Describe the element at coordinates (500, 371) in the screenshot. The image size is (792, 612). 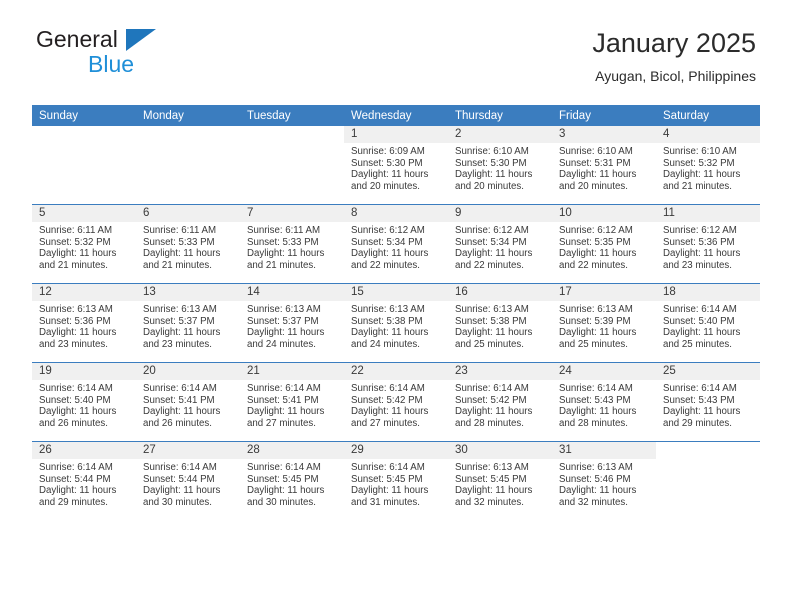
I see `day-number: 23` at that location.